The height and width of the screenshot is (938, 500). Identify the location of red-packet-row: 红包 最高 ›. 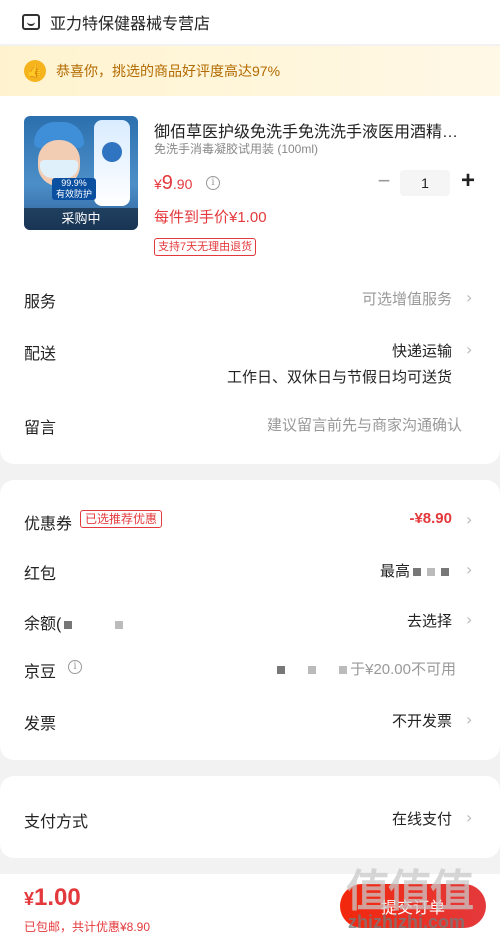
(250, 572).